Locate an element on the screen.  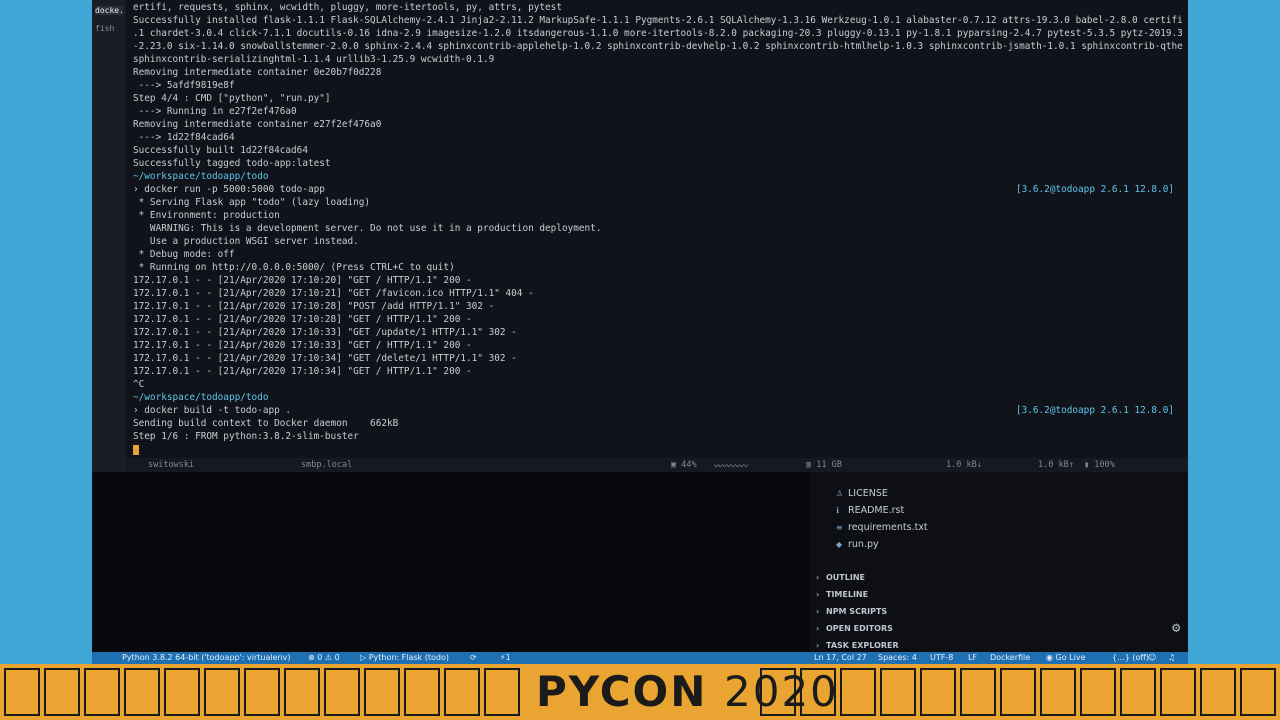
run-config: ▷ Python: Flask (todo) is located at coordinates (404, 657).